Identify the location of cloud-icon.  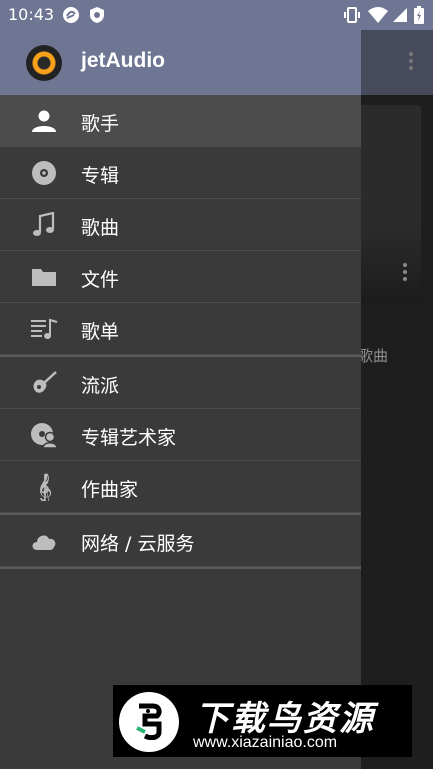
(44, 541).